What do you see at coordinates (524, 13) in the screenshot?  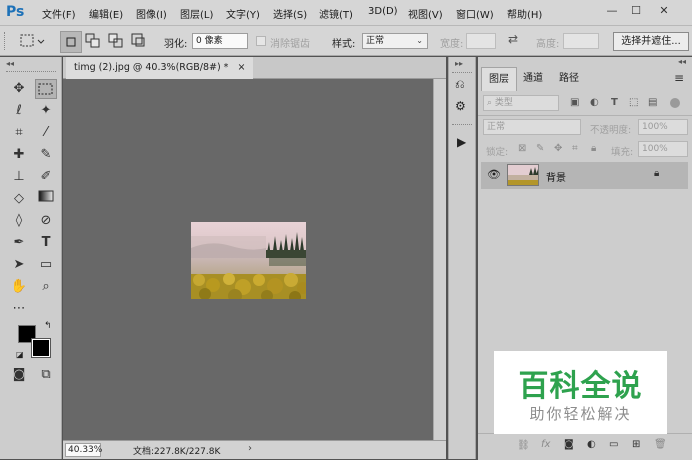 I see `menu-help: 帮助(H)` at bounding box center [524, 13].